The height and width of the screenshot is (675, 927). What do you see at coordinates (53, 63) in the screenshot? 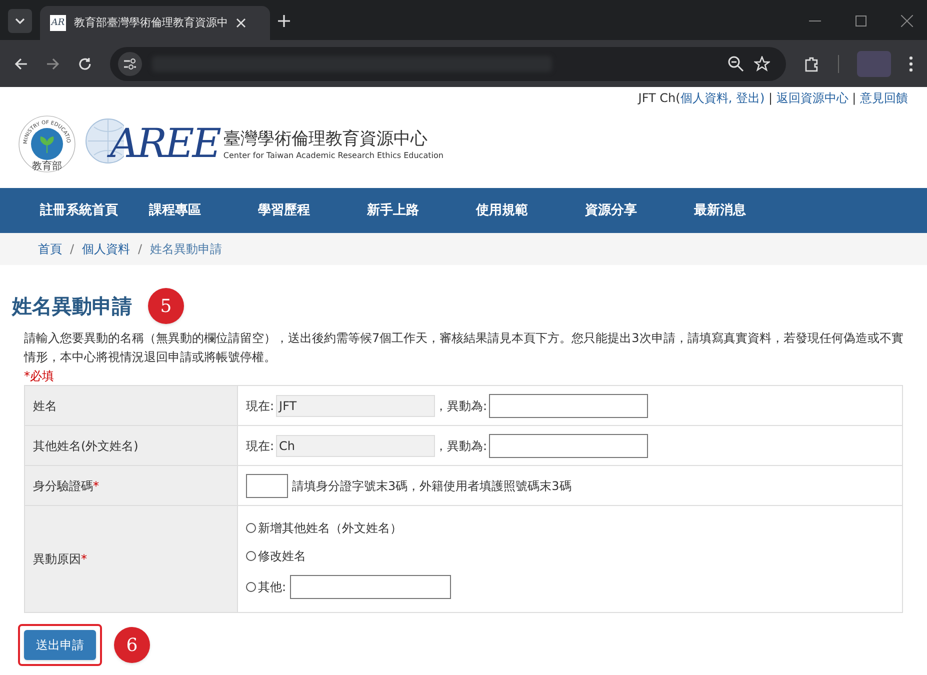
I see `forward-icon` at bounding box center [53, 63].